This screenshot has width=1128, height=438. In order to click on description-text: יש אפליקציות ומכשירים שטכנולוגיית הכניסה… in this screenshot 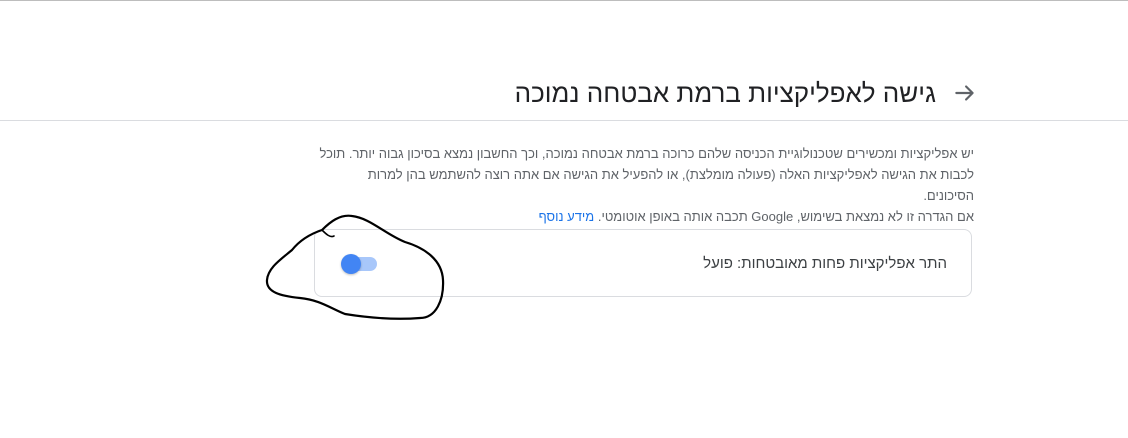, I will do `click(644, 185)`.